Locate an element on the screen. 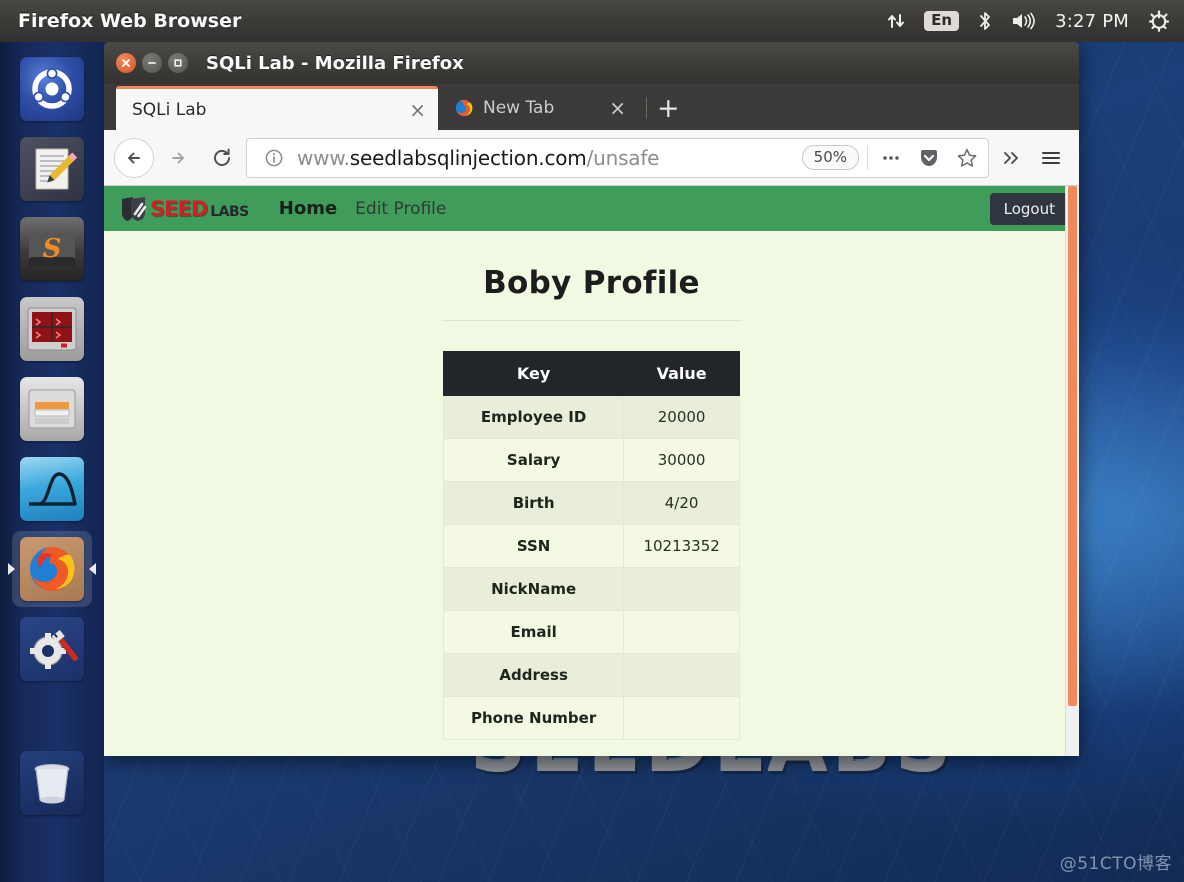 The image size is (1184, 882). url-path: /unsafe is located at coordinates (623, 157).